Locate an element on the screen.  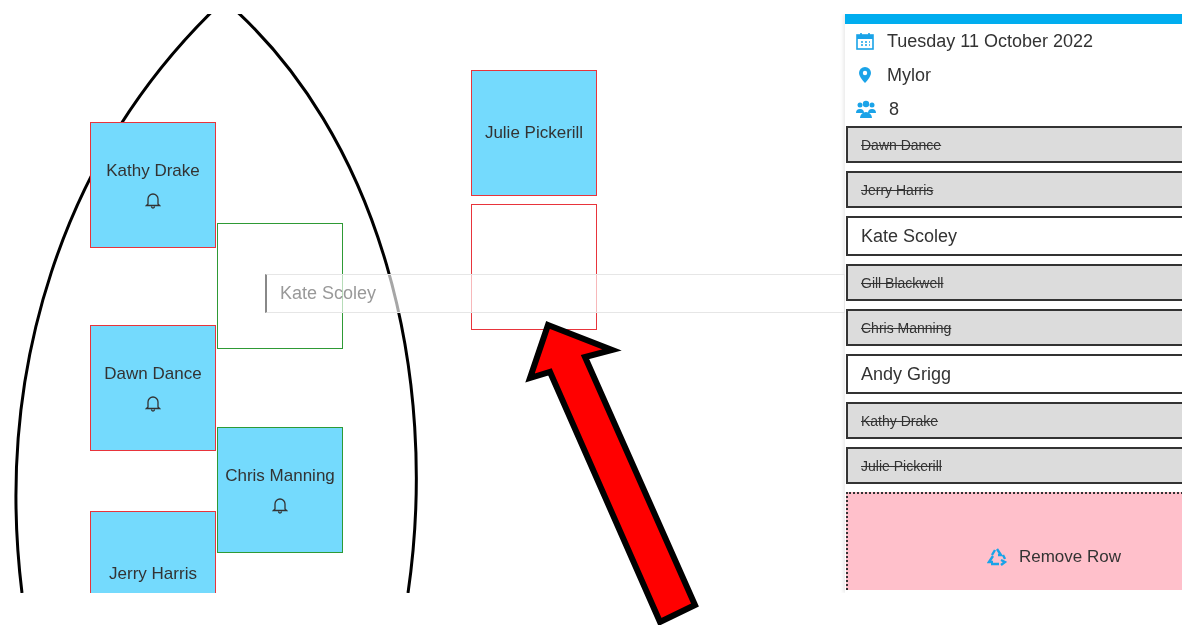
seat-card: Chris Manning is located at coordinates (280, 490).